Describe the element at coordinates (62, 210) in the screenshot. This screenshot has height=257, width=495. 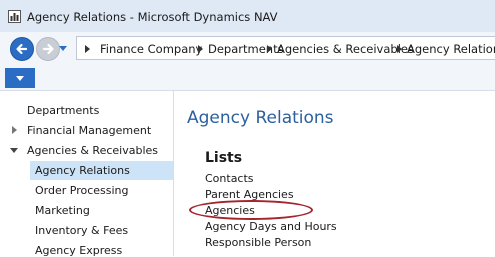
I see `sidebar-item-marketing: Marketing` at that location.